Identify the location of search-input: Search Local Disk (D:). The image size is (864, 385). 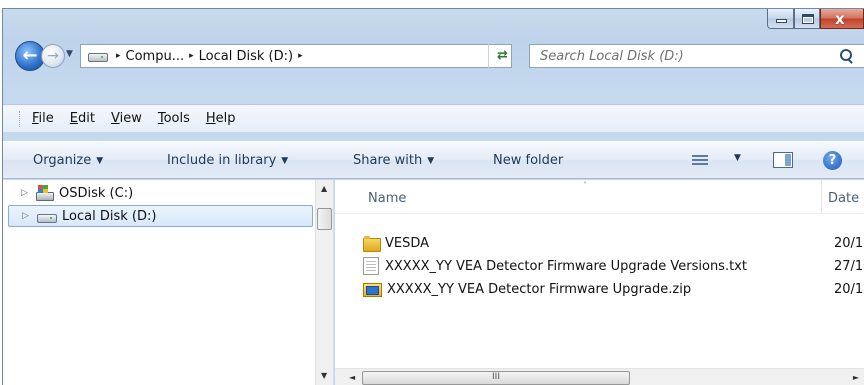
(696, 56).